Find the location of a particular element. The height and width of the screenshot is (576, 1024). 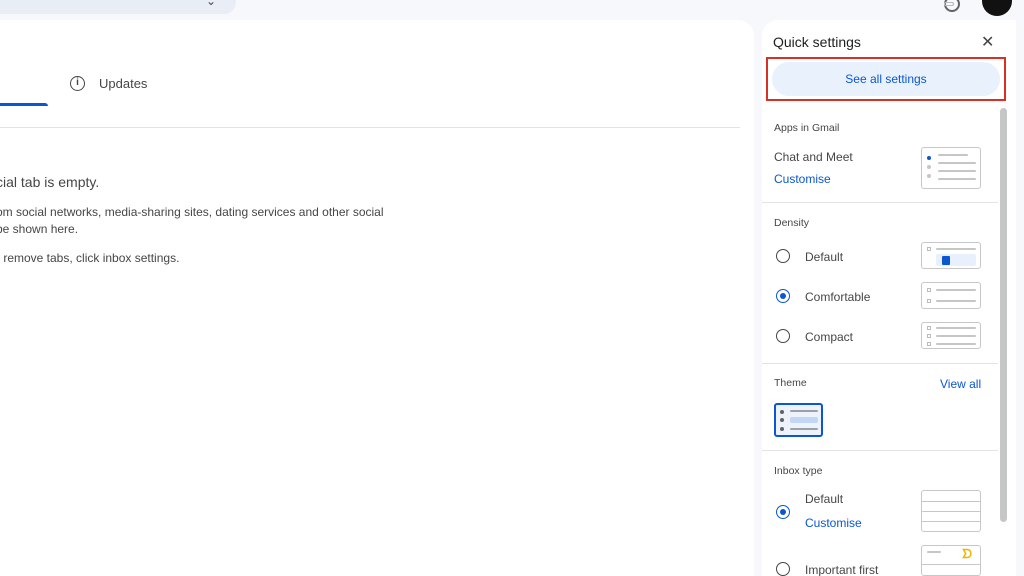

density-compact-thumbnail is located at coordinates (951, 335).